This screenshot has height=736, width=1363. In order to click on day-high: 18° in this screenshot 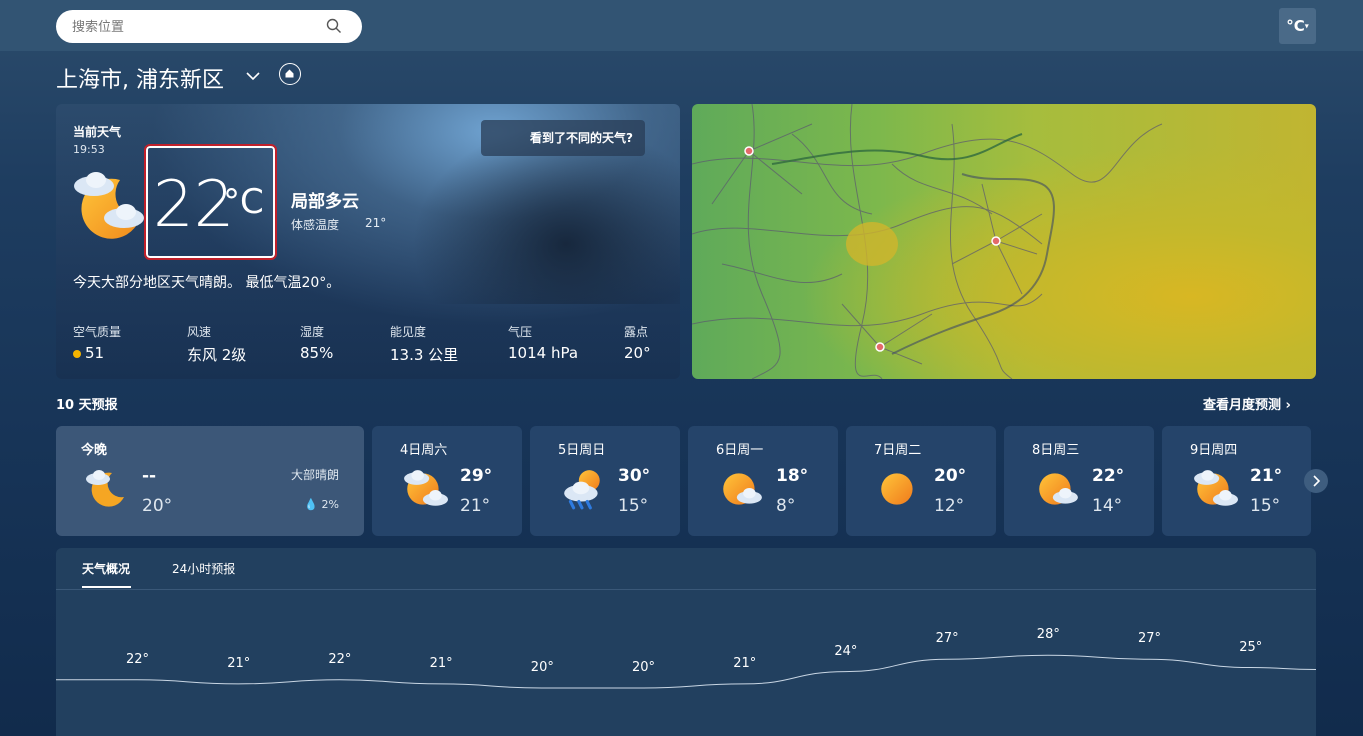, I will do `click(792, 476)`.